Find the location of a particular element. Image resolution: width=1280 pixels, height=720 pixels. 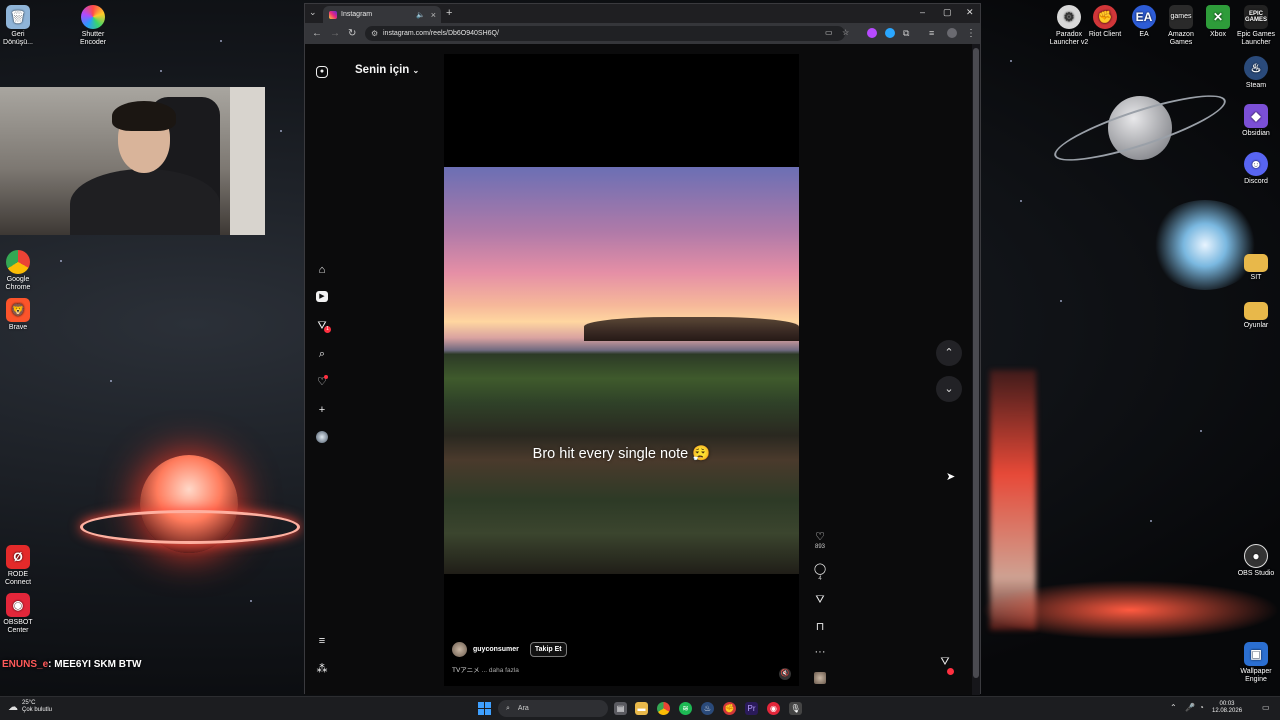

notifications-tray-icon: ▭ is located at coordinates (1266, 707).